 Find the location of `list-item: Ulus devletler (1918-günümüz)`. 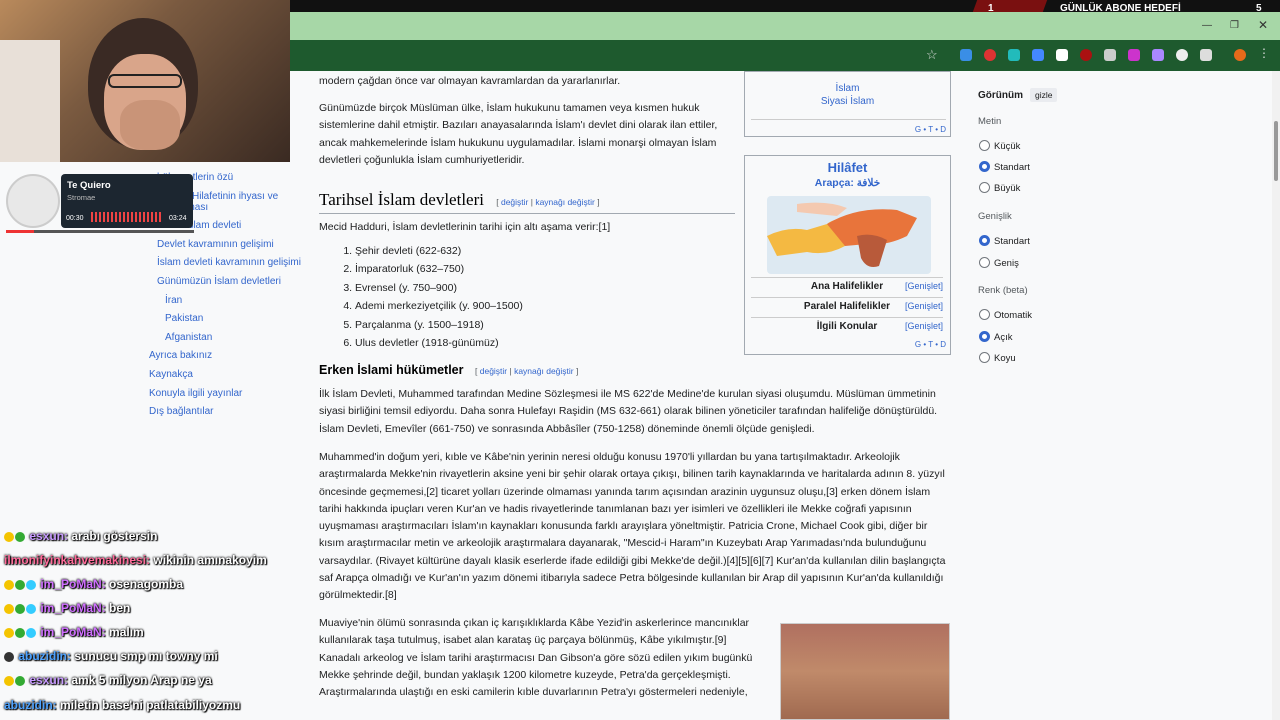

list-item: Ulus devletler (1918-günümüz) is located at coordinates (439, 343).